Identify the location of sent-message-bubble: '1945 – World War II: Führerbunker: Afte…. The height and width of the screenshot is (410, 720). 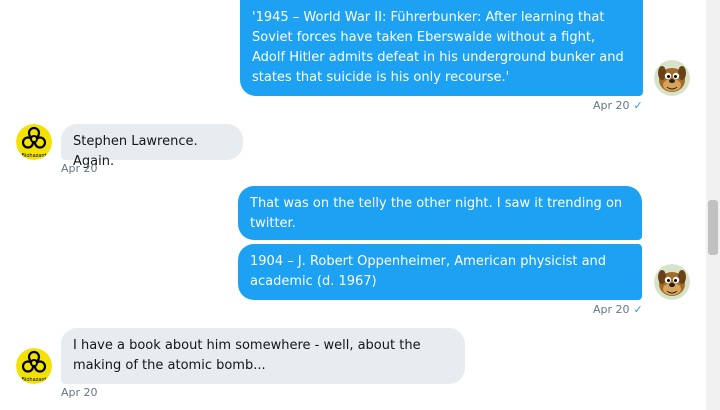
(441, 48).